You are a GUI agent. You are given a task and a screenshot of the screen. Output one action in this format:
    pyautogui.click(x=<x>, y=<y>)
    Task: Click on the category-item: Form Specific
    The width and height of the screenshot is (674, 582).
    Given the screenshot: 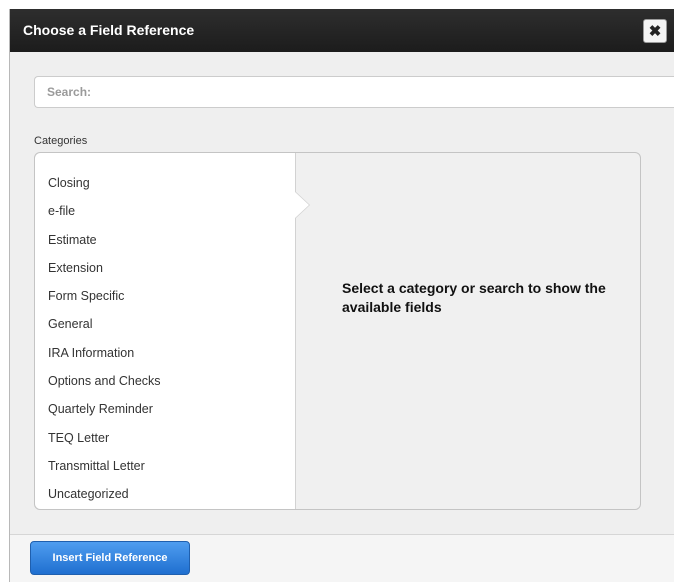 What is the action you would take?
    pyautogui.click(x=165, y=300)
    